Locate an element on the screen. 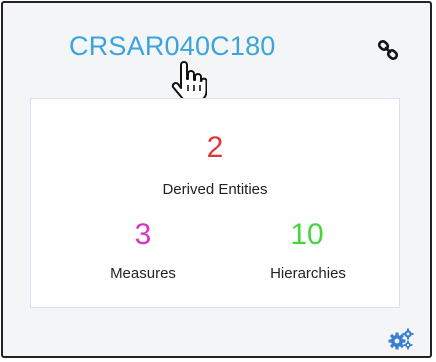  derived-entities-label: Derived Entities is located at coordinates (215, 189).